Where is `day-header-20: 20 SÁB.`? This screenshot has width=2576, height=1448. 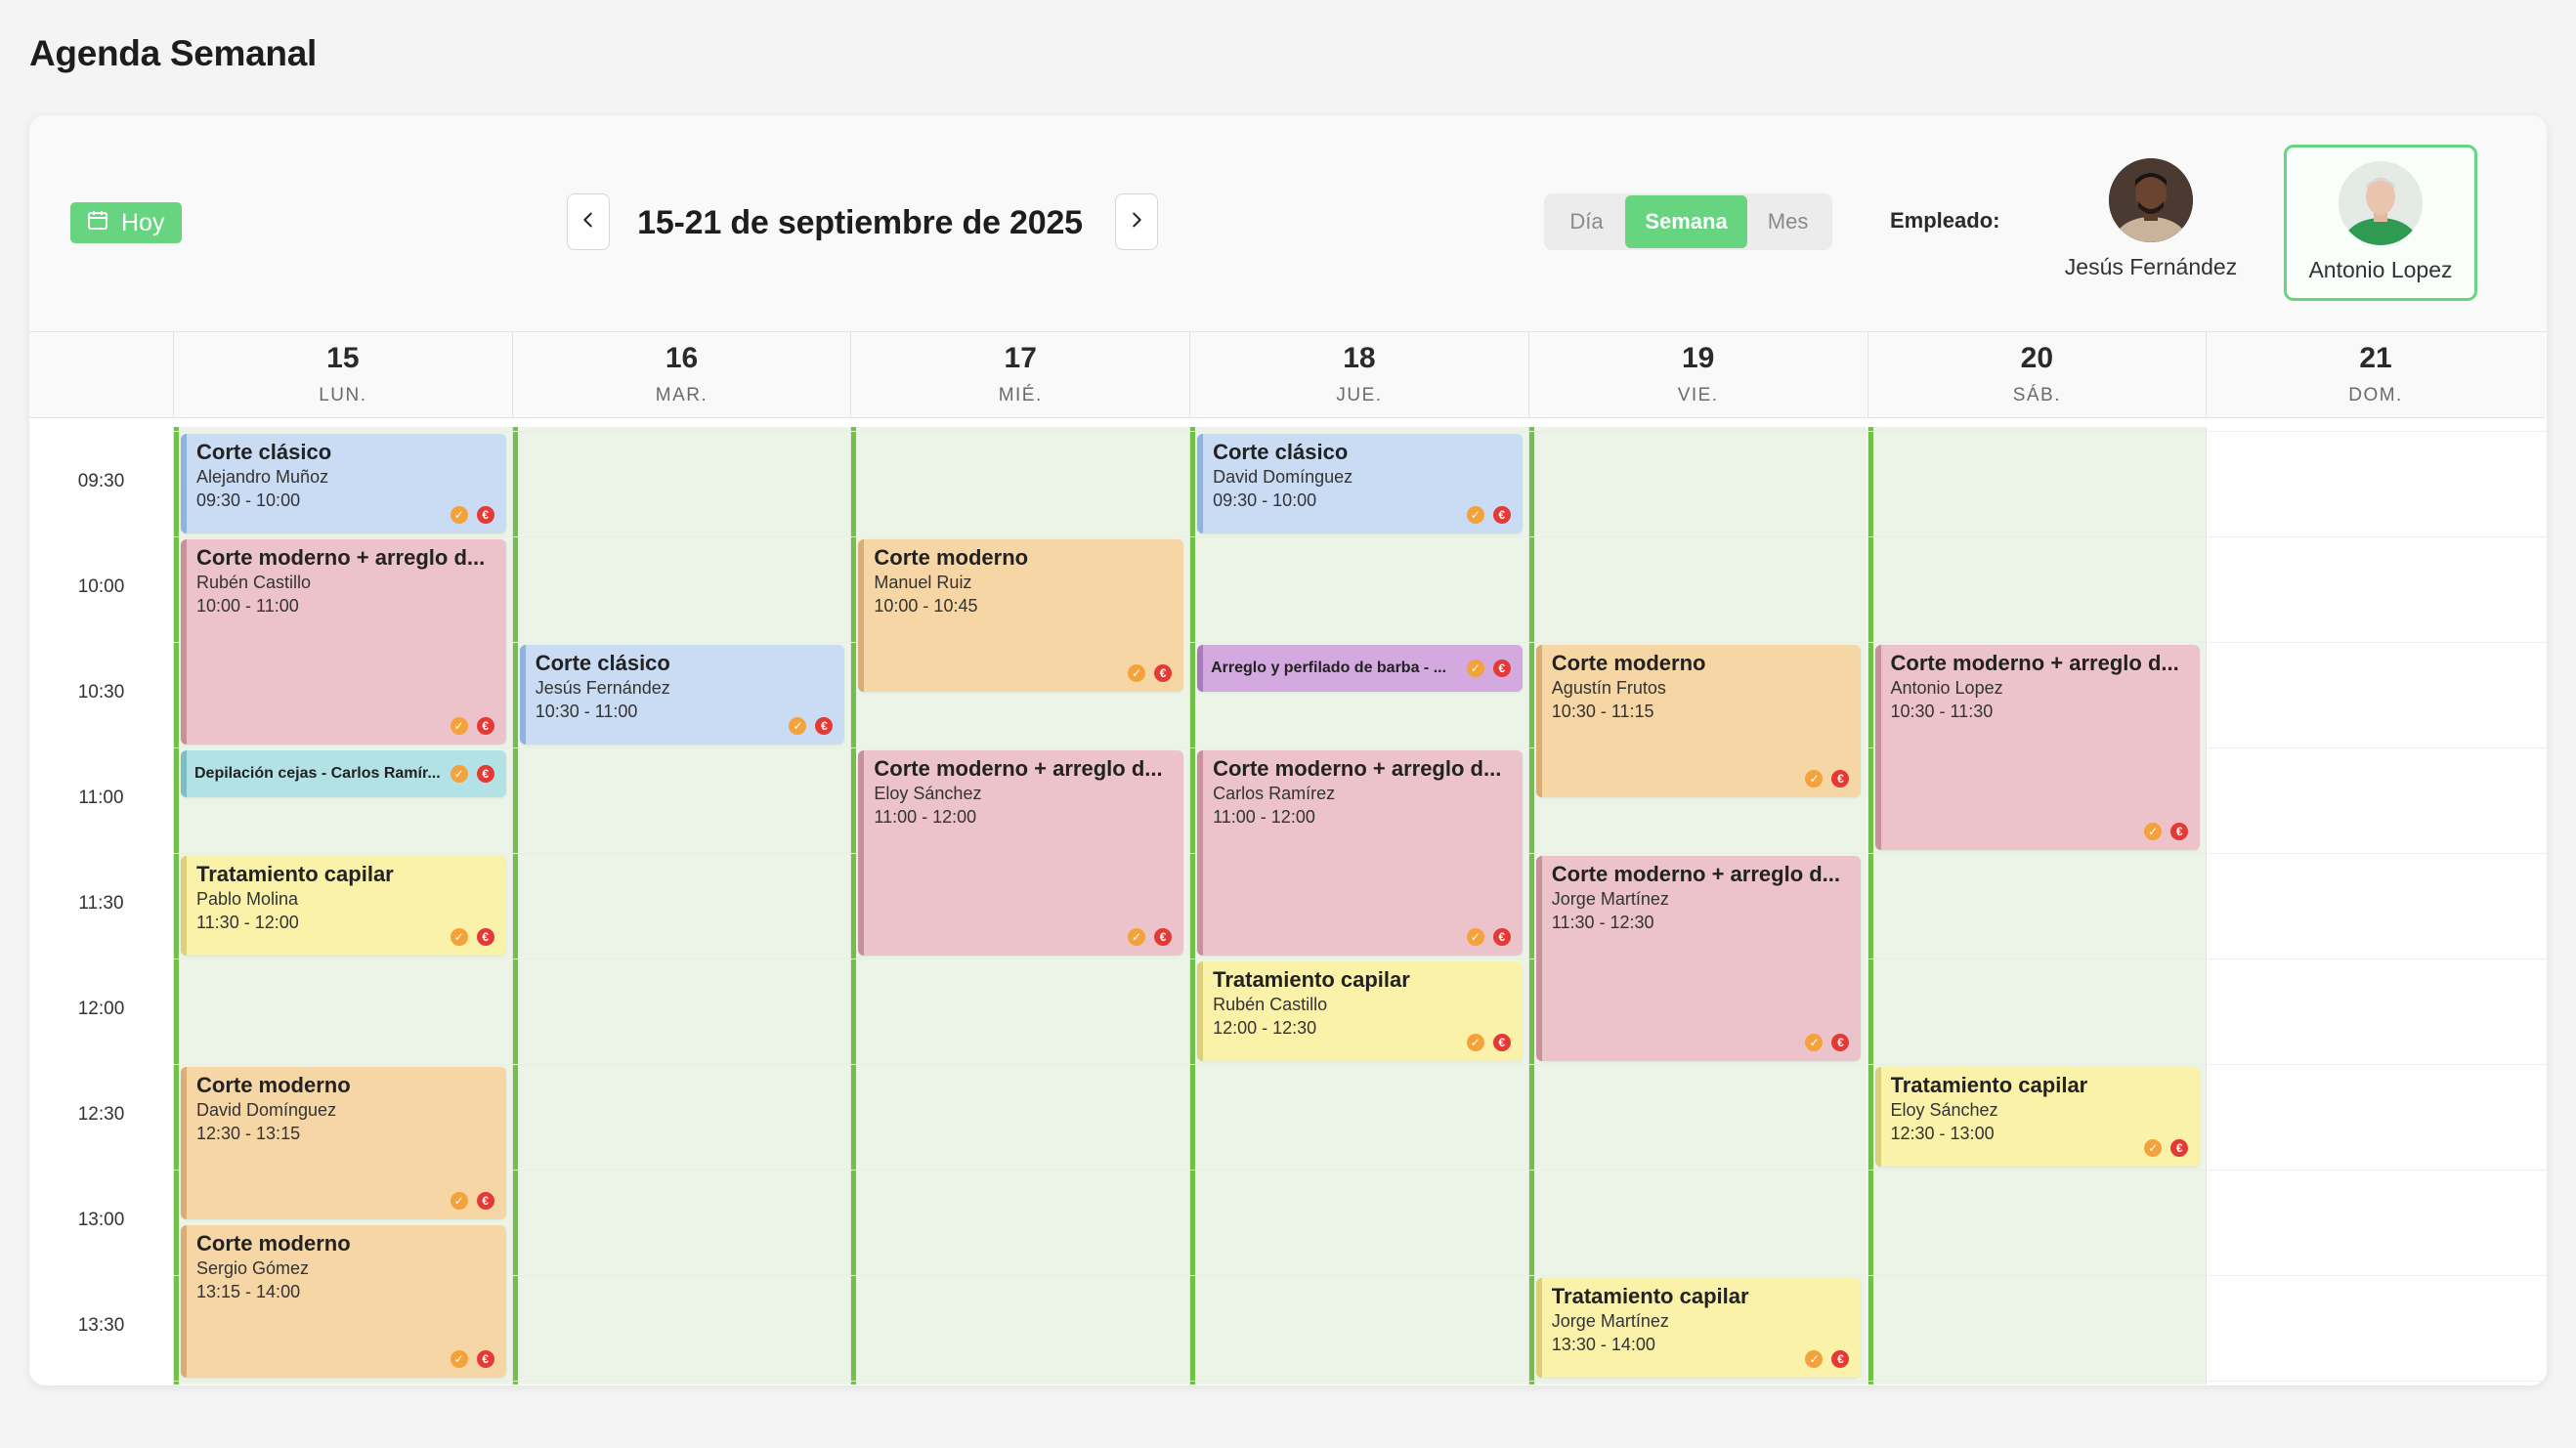
day-header-20: 20 SÁB. is located at coordinates (2037, 375).